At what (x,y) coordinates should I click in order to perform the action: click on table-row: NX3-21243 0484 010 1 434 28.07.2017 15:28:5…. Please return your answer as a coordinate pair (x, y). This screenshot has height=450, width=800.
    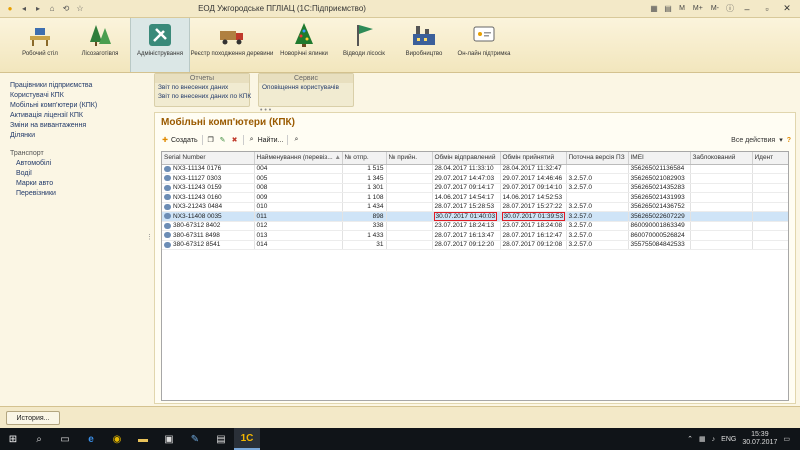
    Looking at the image, I should click on (475, 207).